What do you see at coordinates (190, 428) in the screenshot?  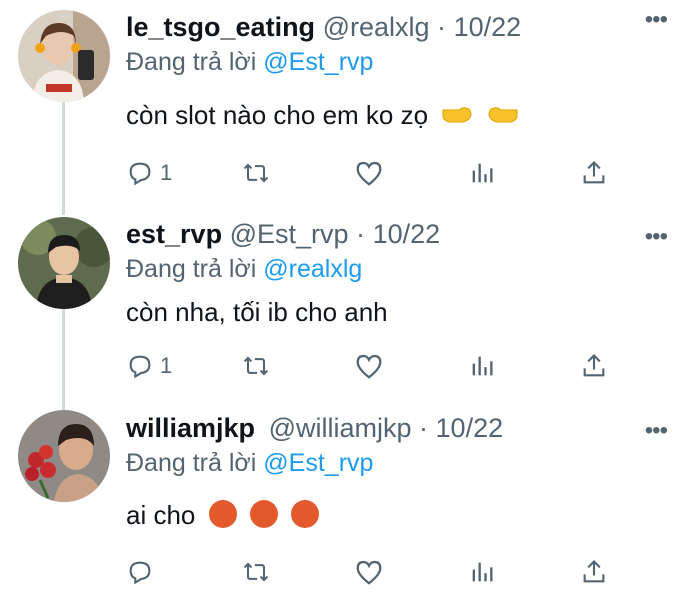 I see `display-name: williamjkp` at bounding box center [190, 428].